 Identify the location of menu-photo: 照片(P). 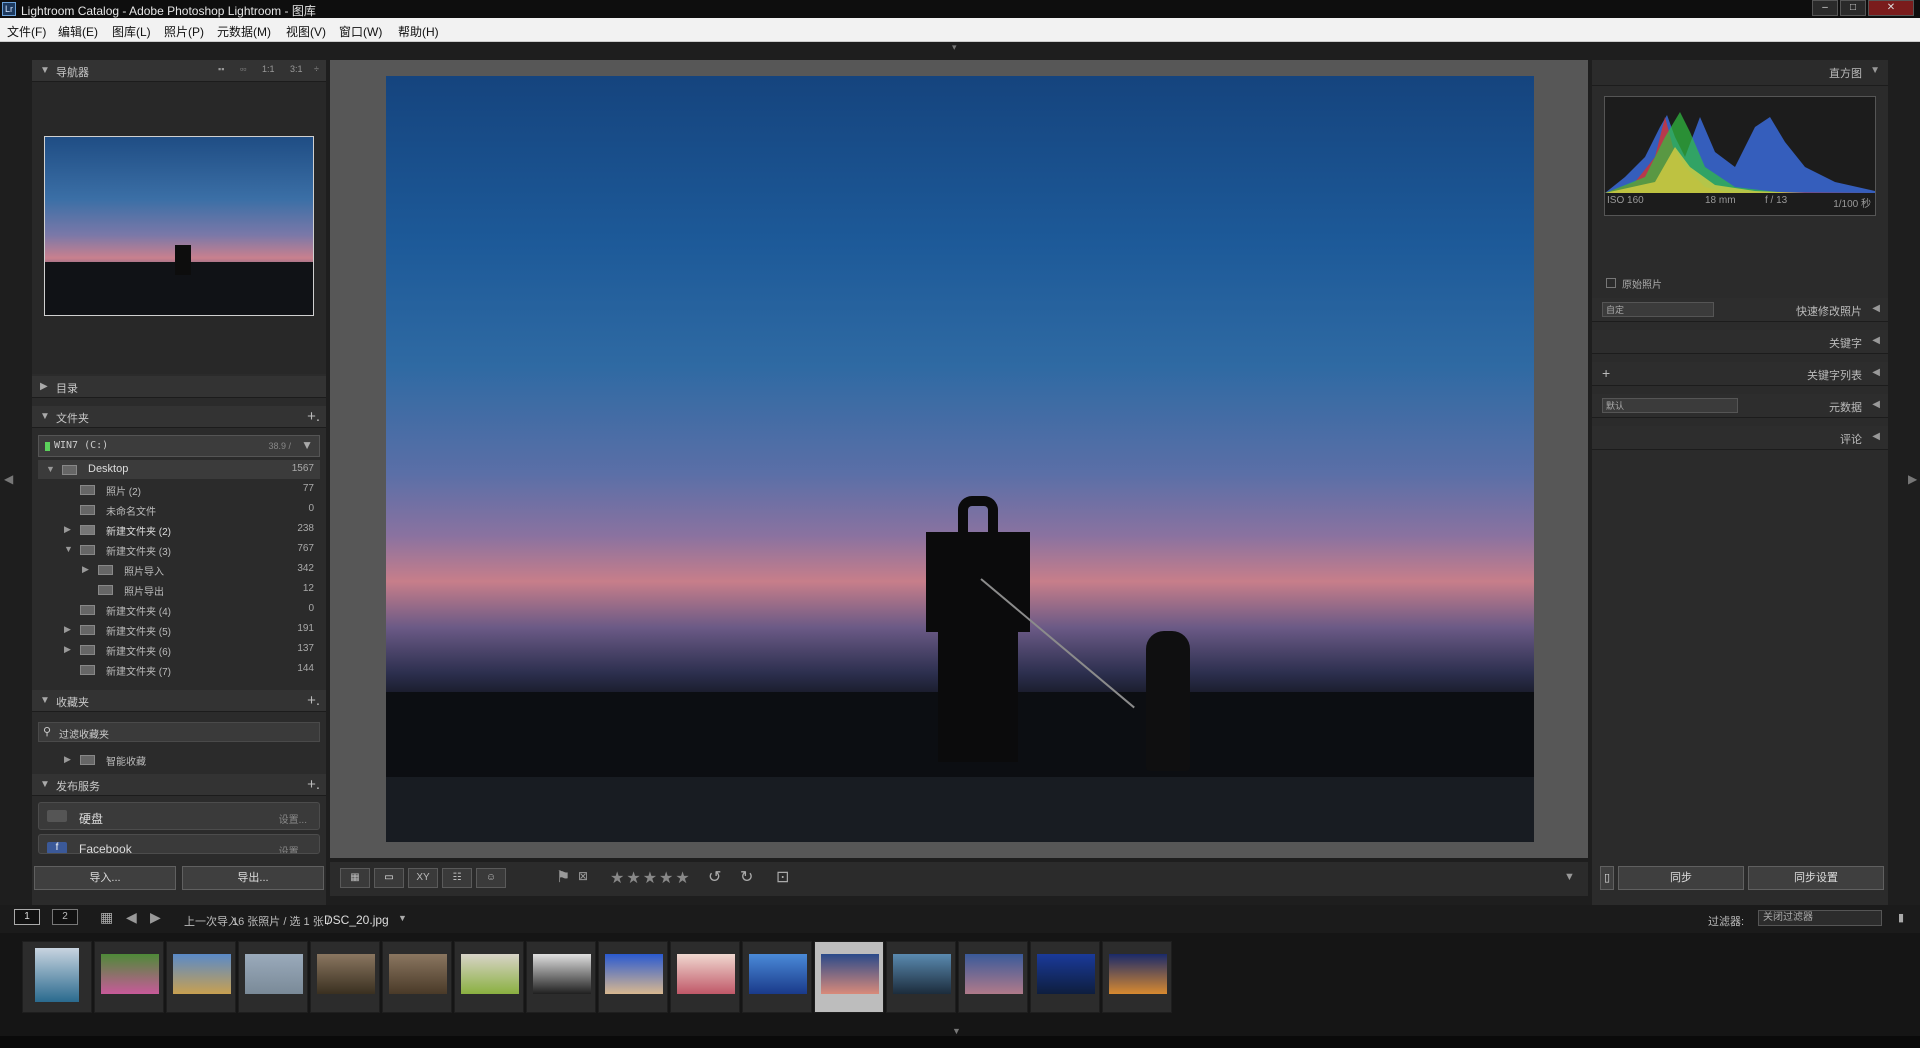
(184, 31).